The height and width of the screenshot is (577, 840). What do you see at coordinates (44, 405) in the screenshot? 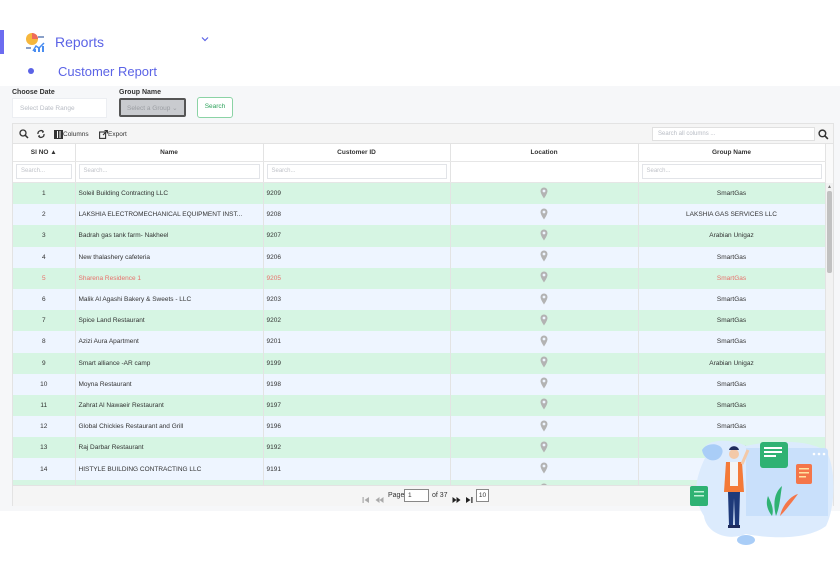
I see `sl-no-cell: 11` at bounding box center [44, 405].